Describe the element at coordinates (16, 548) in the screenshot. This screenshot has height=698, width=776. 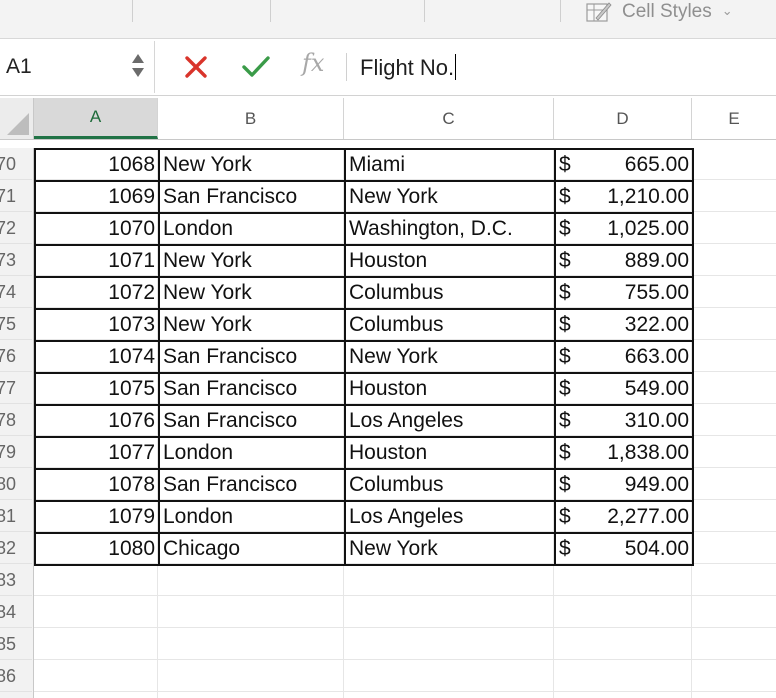
I see `row-header: 82` at that location.